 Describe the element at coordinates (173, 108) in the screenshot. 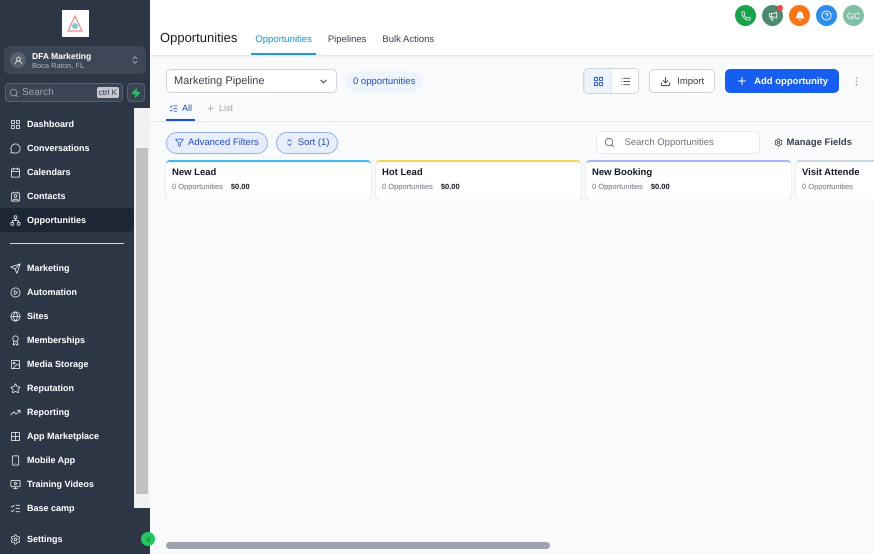

I see `list-icon` at that location.